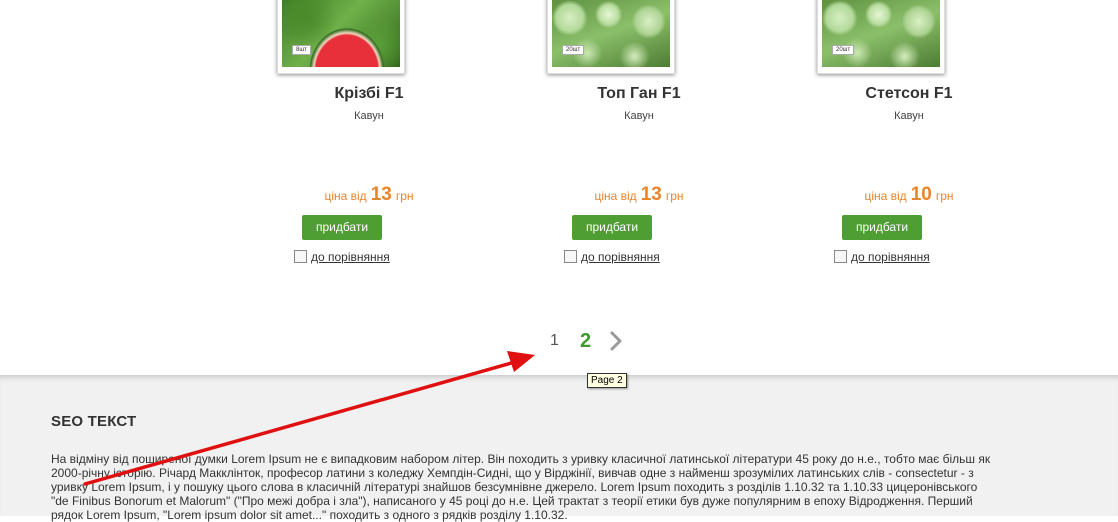 The width and height of the screenshot is (1118, 522). I want to click on pack-label: 8шт, so click(301, 50).